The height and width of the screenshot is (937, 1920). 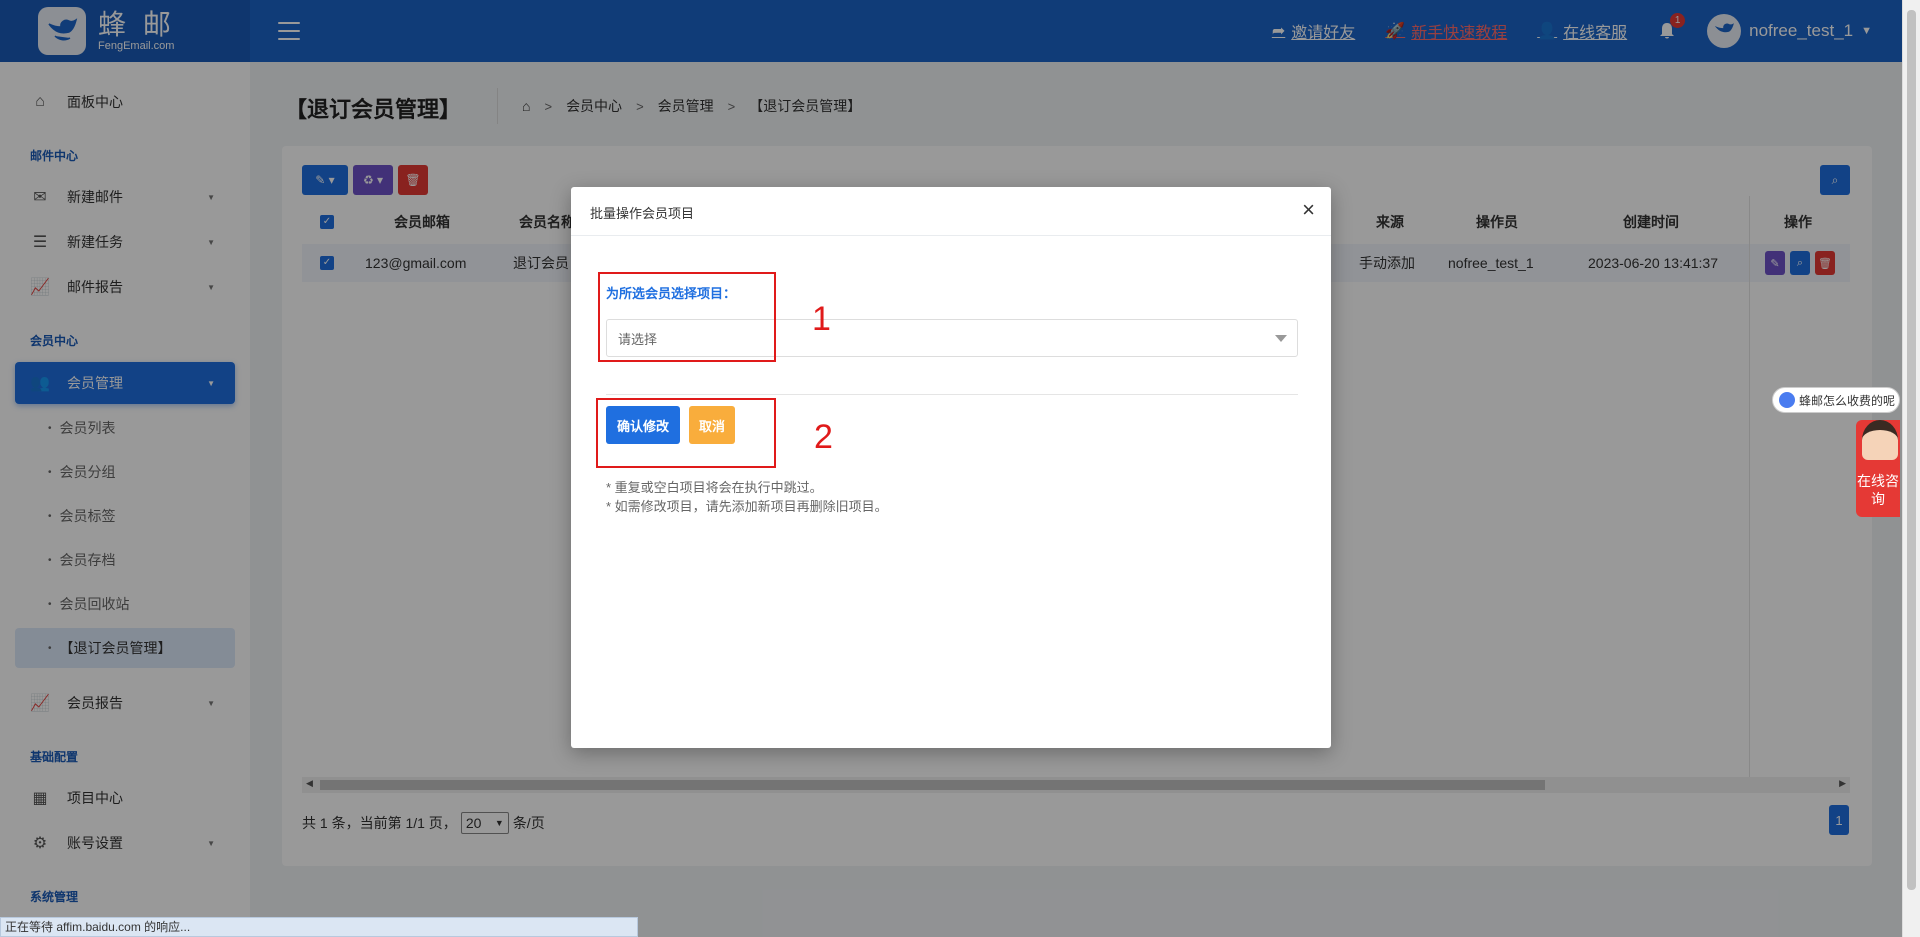 I want to click on hint-text: * 如需修改项目，请先添加新项目再删除旧项目。, so click(x=747, y=506).